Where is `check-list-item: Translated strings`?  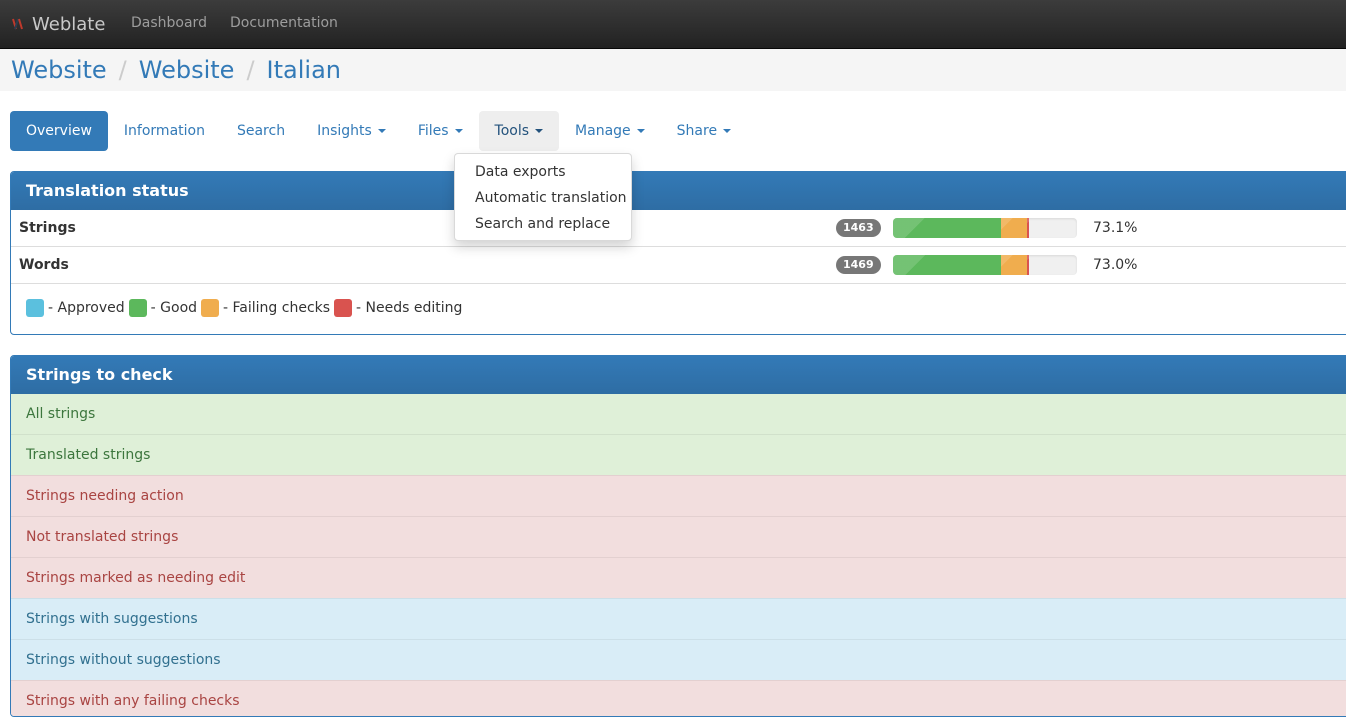 check-list-item: Translated strings is located at coordinates (678, 454).